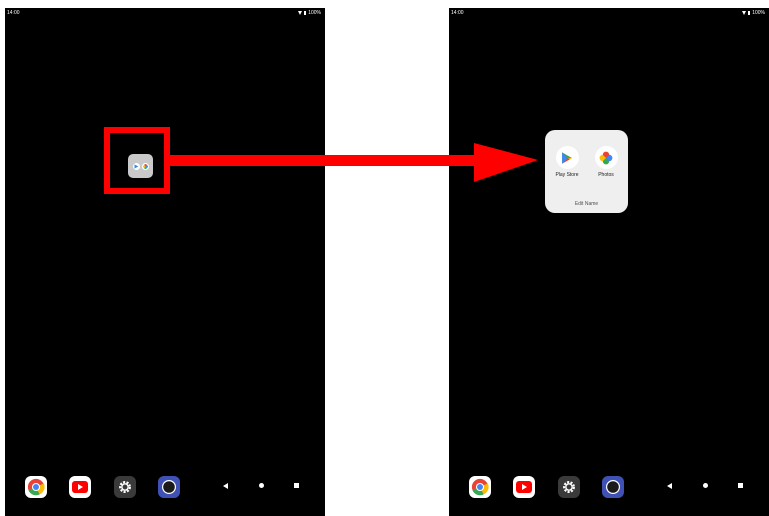  Describe the element at coordinates (606, 175) in the screenshot. I see `photos-label: Photos` at that location.